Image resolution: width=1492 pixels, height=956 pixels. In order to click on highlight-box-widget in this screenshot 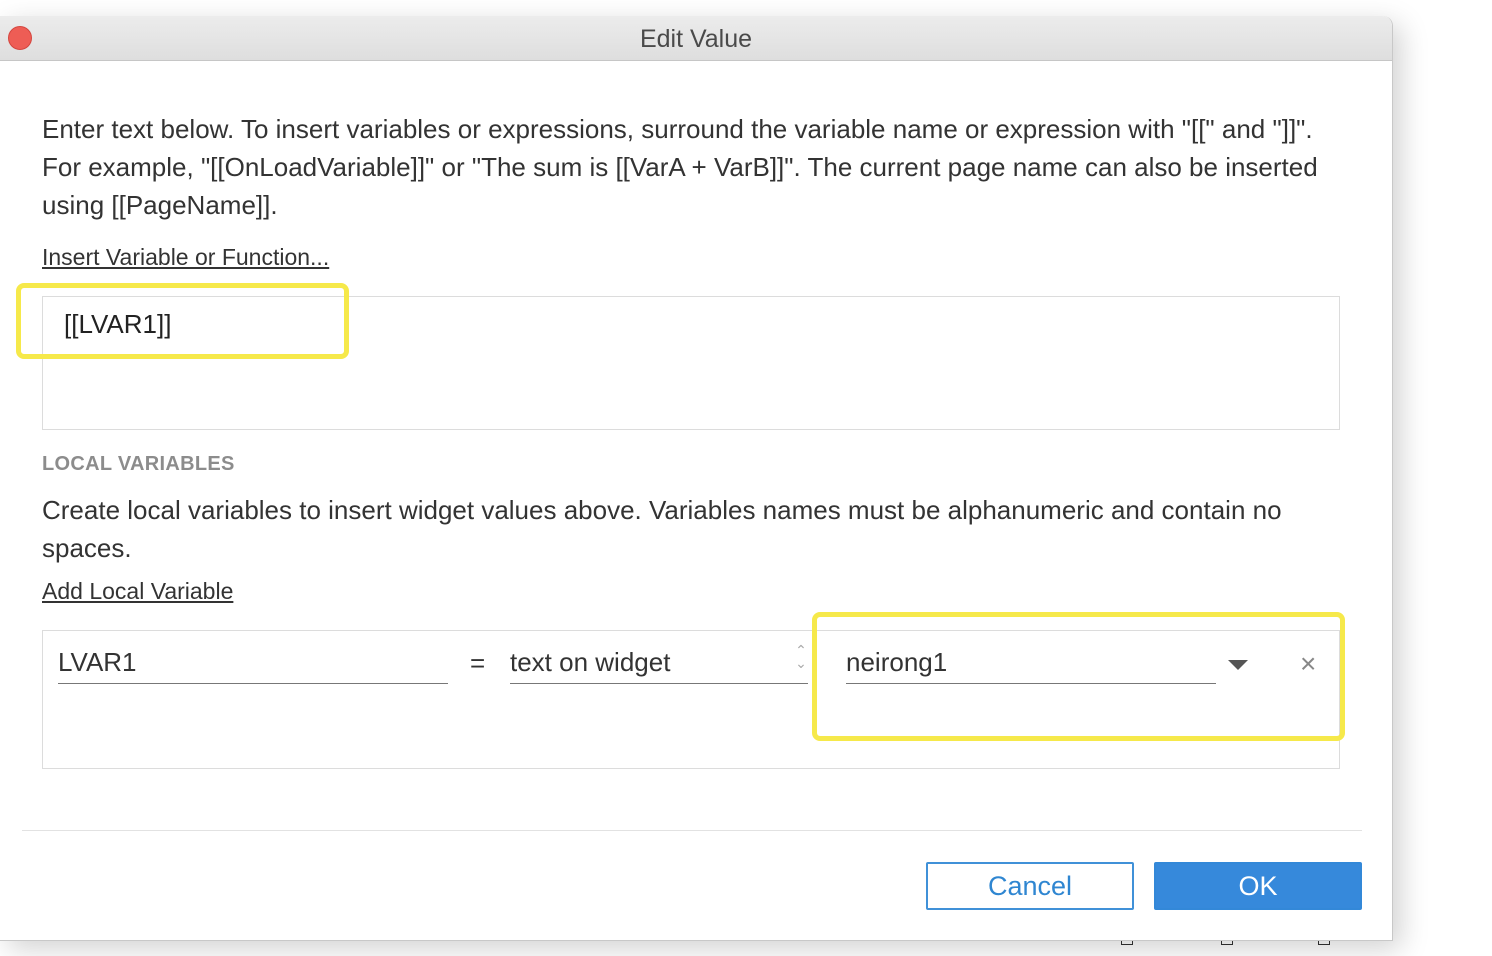, I will do `click(1078, 676)`.